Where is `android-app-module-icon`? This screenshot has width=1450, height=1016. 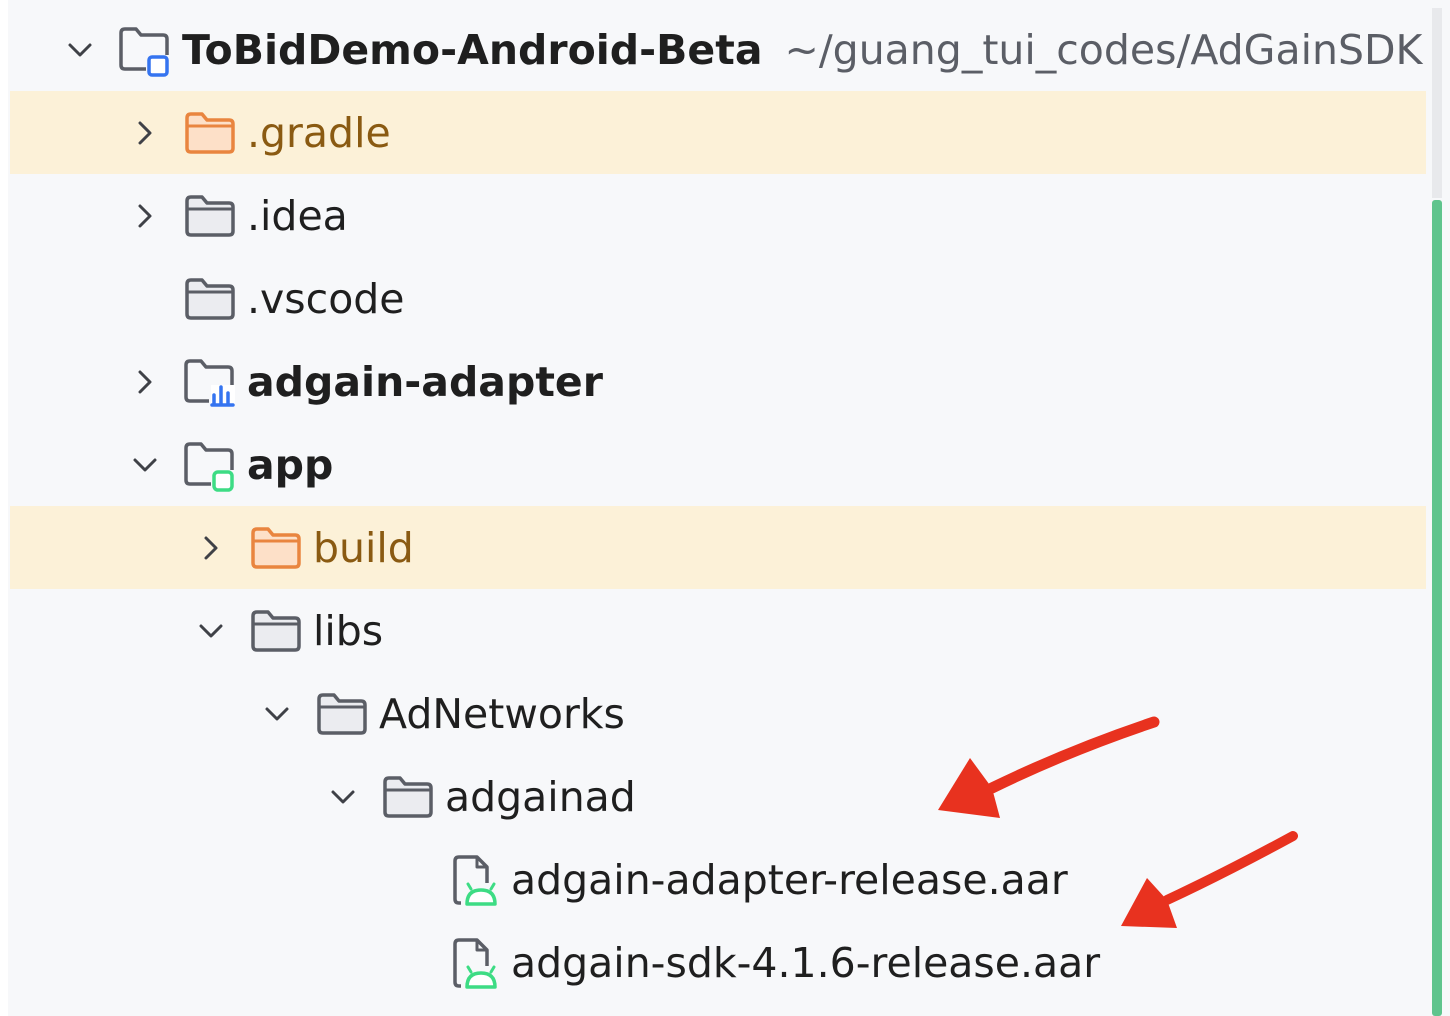 android-app-module-icon is located at coordinates (210, 465).